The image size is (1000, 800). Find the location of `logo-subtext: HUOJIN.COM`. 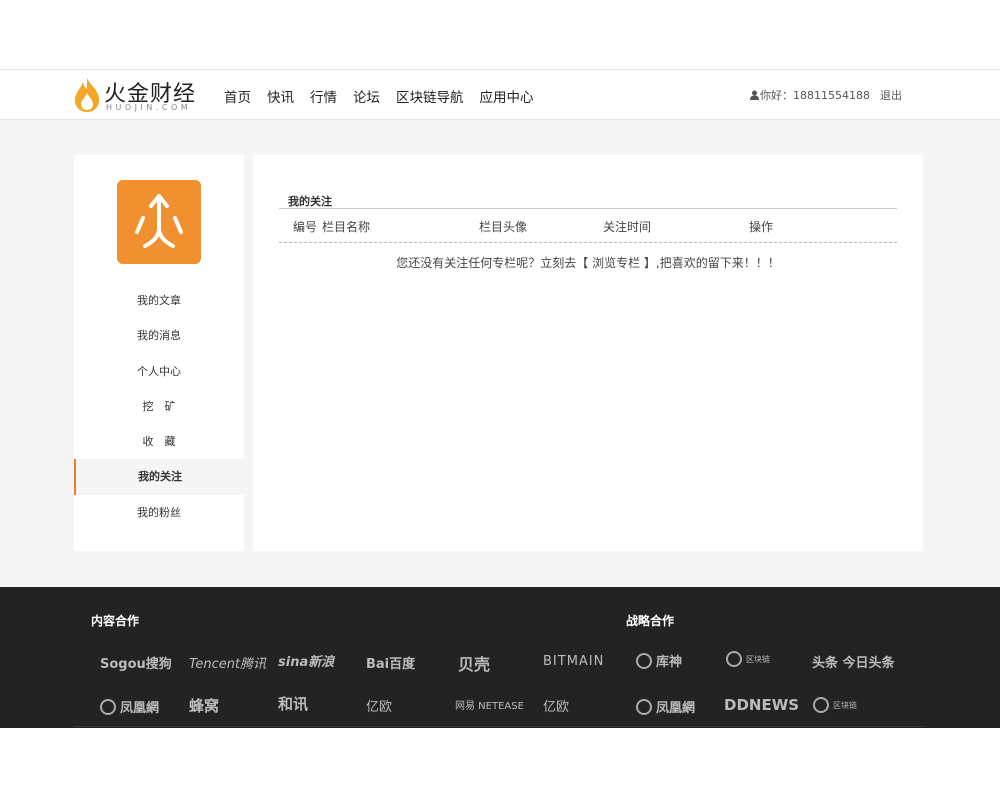

logo-subtext: HUOJIN.COM is located at coordinates (149, 107).